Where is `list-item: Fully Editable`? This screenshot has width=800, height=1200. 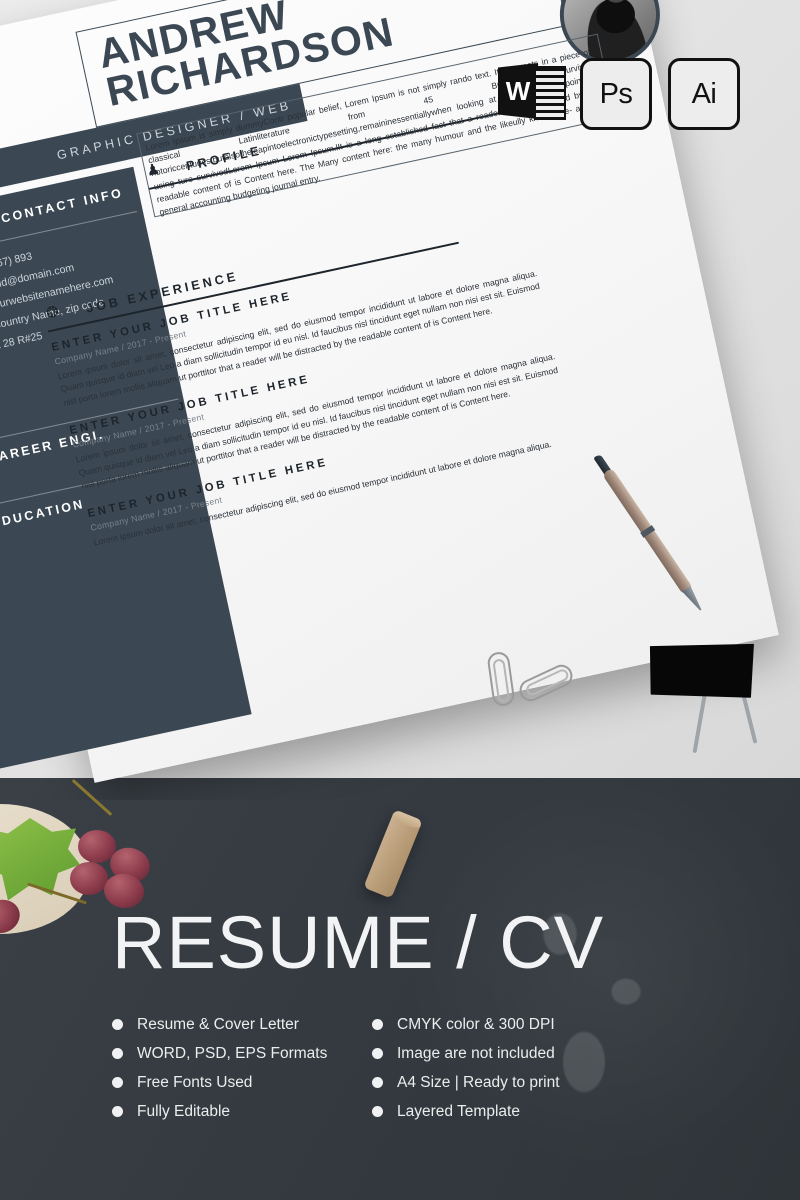 list-item: Fully Editable is located at coordinates (219, 1111).